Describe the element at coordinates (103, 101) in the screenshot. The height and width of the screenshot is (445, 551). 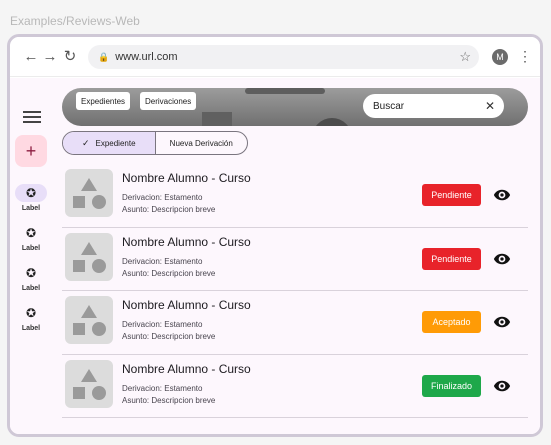
I see `chip-expedientes: Expedientes` at that location.